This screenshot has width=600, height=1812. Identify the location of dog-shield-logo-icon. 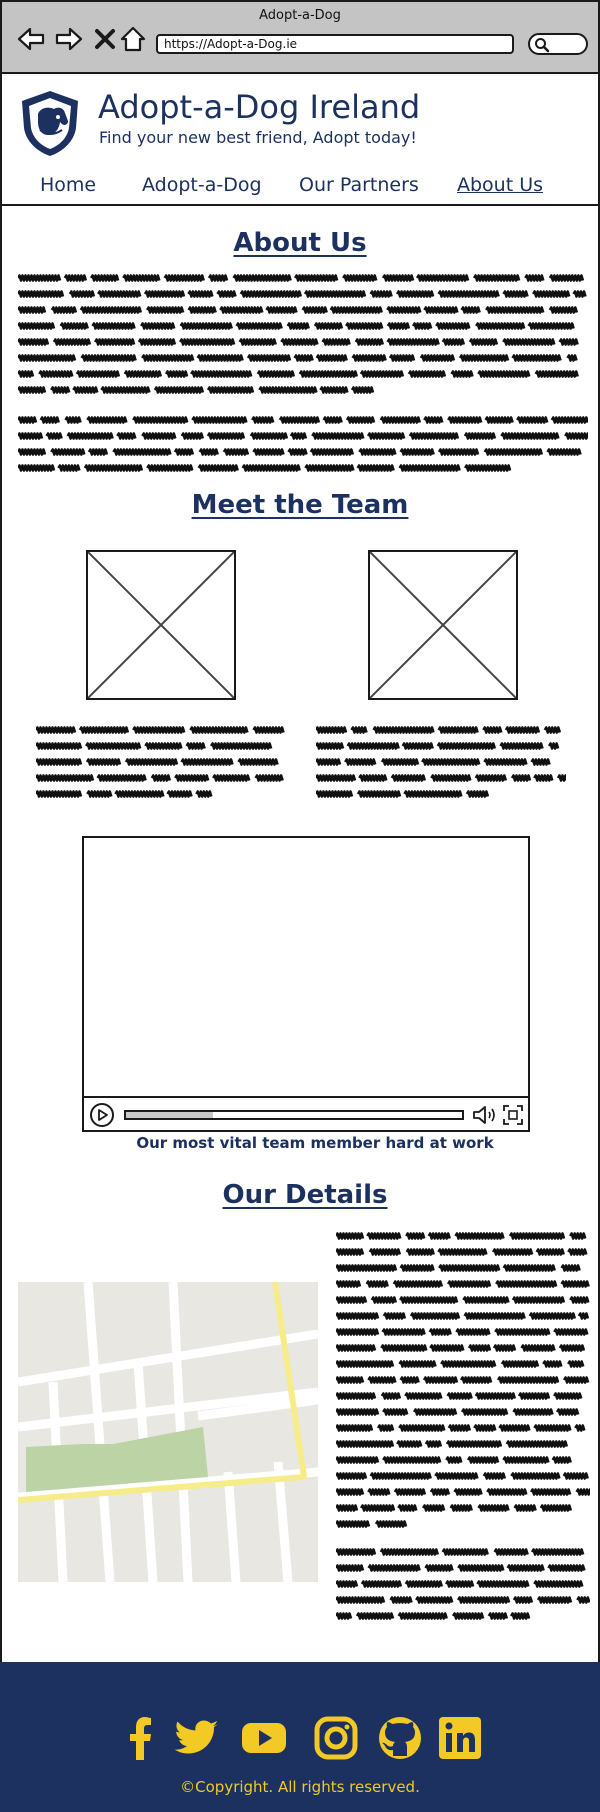
(50, 123).